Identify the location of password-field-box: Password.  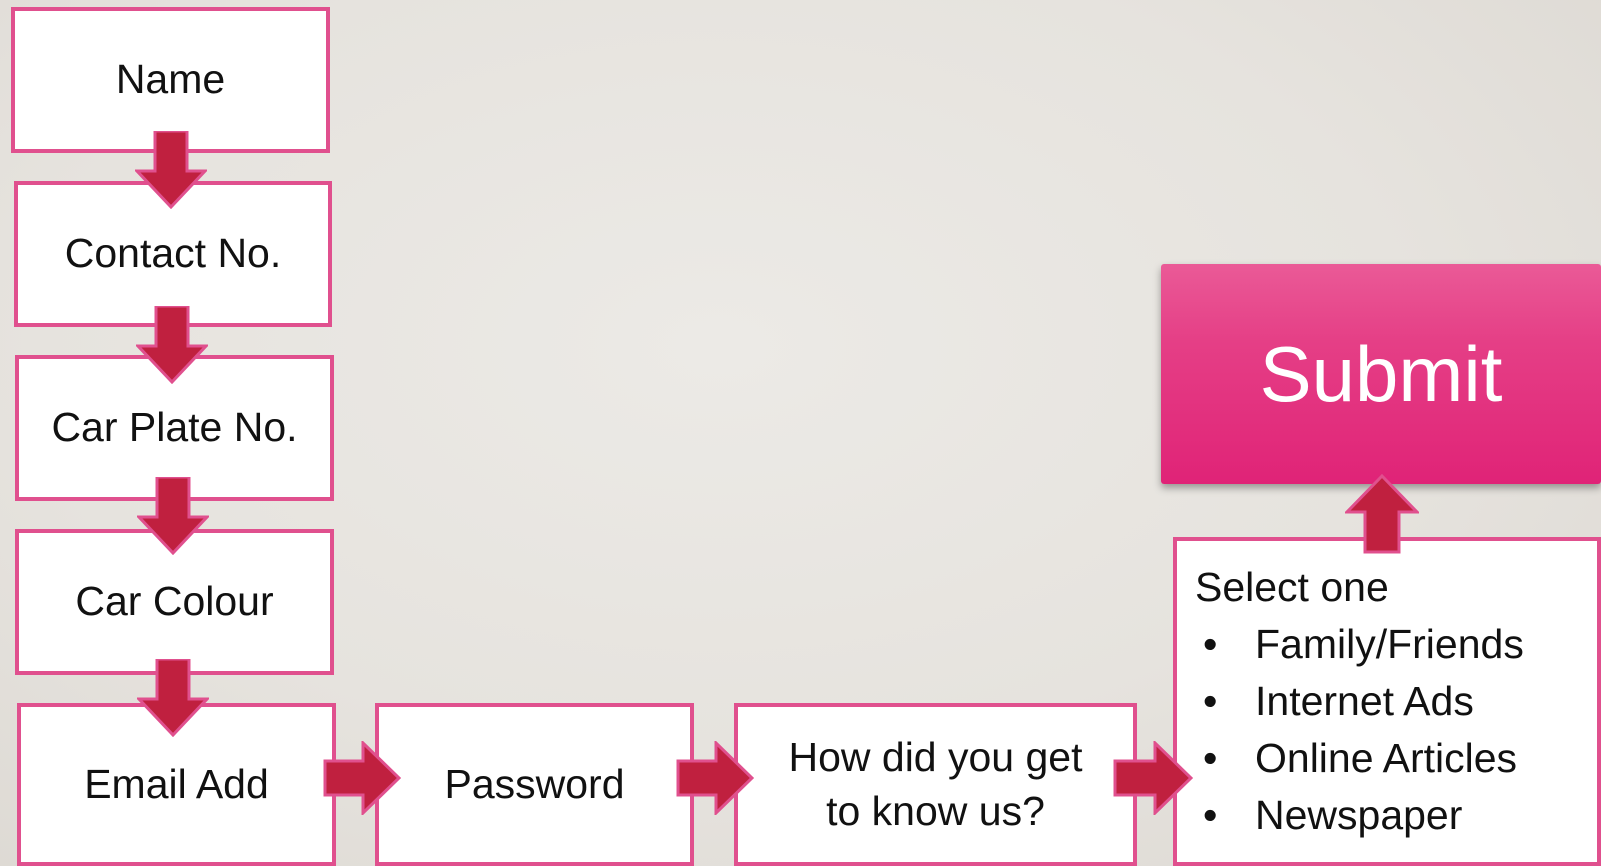
(534, 784).